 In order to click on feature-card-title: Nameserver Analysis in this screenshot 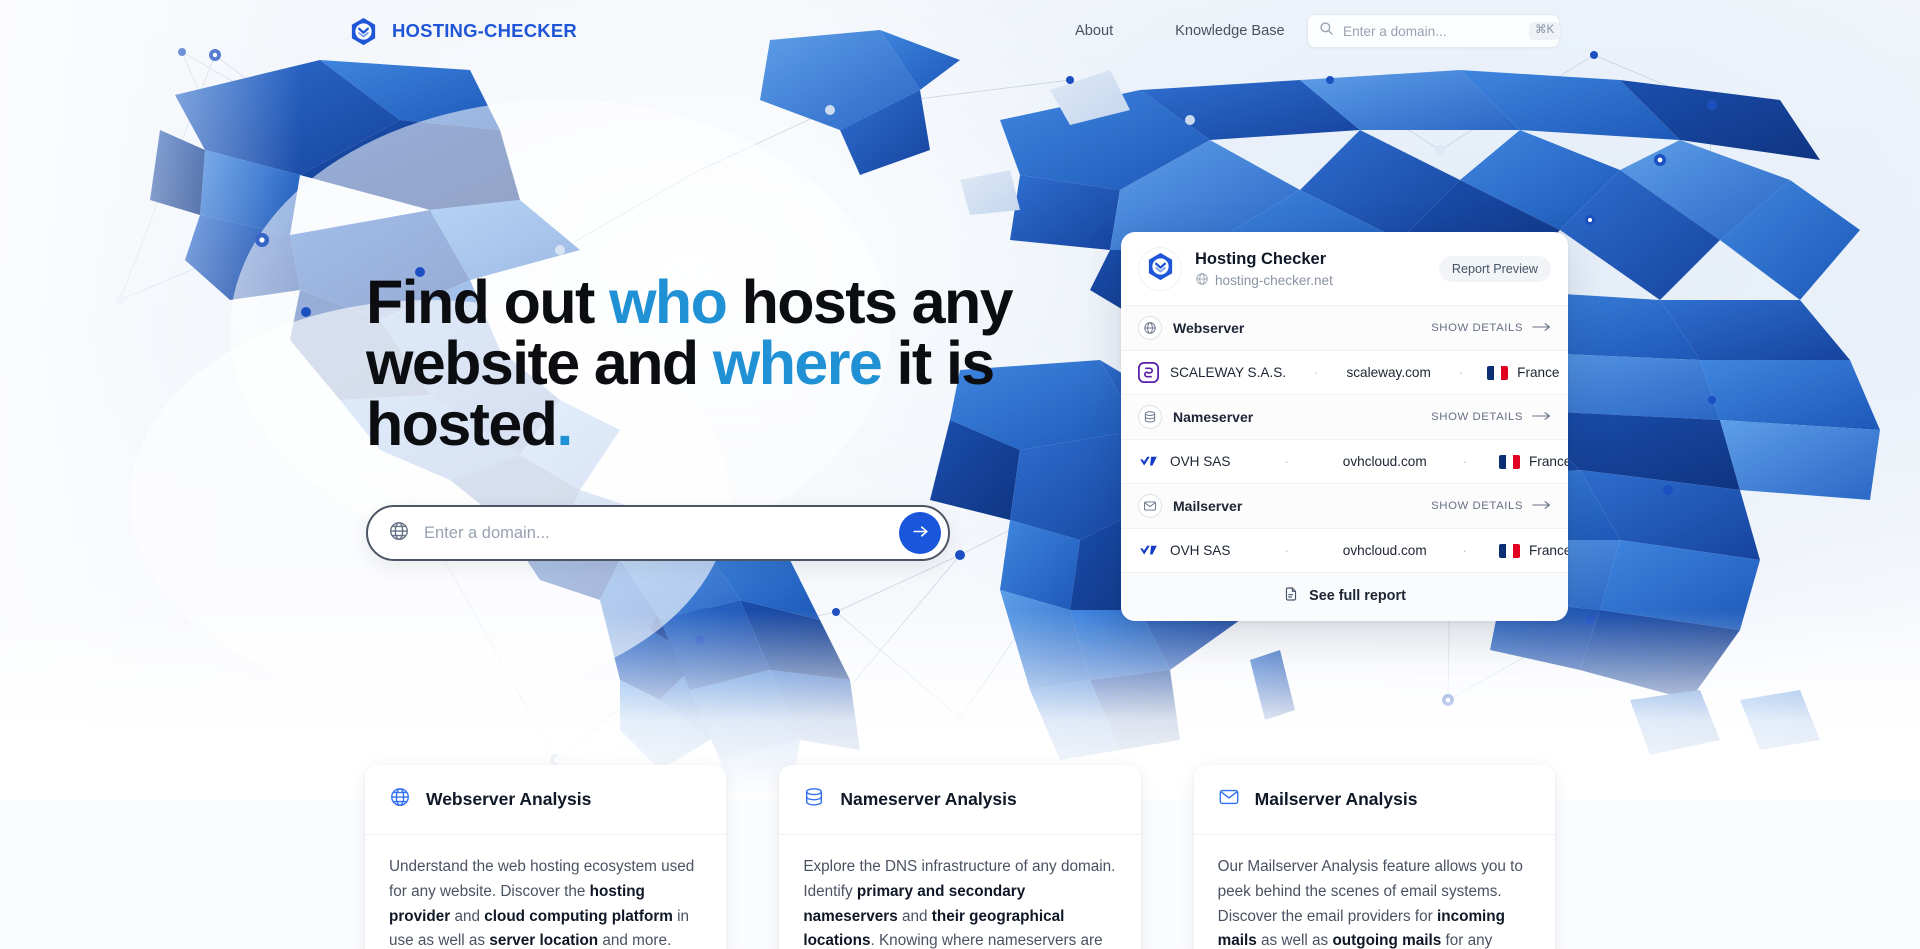, I will do `click(928, 799)`.